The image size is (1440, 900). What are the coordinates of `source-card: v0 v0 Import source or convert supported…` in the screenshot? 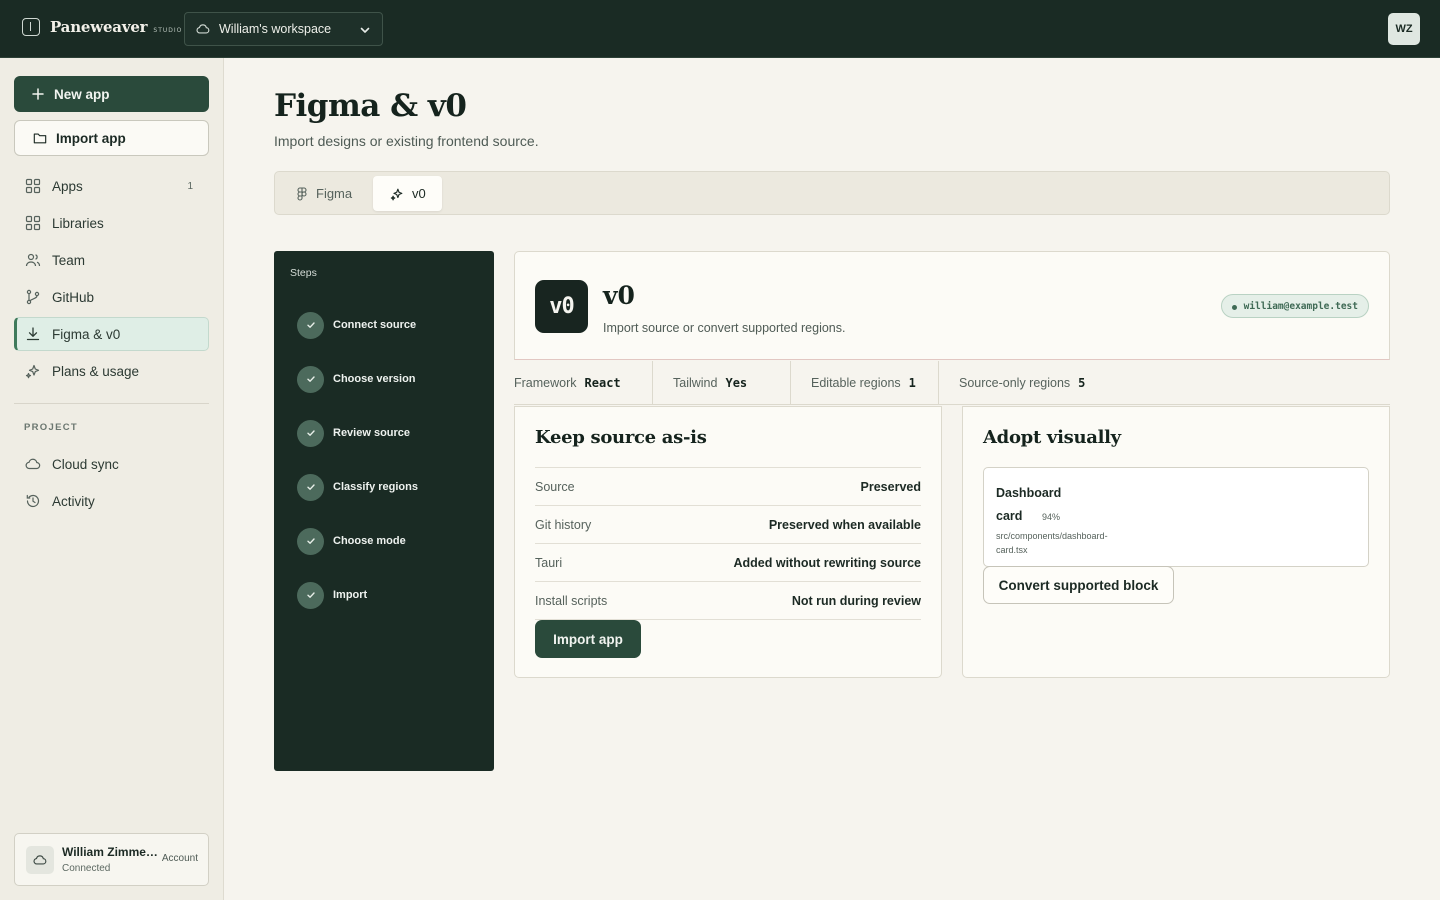 It's located at (952, 305).